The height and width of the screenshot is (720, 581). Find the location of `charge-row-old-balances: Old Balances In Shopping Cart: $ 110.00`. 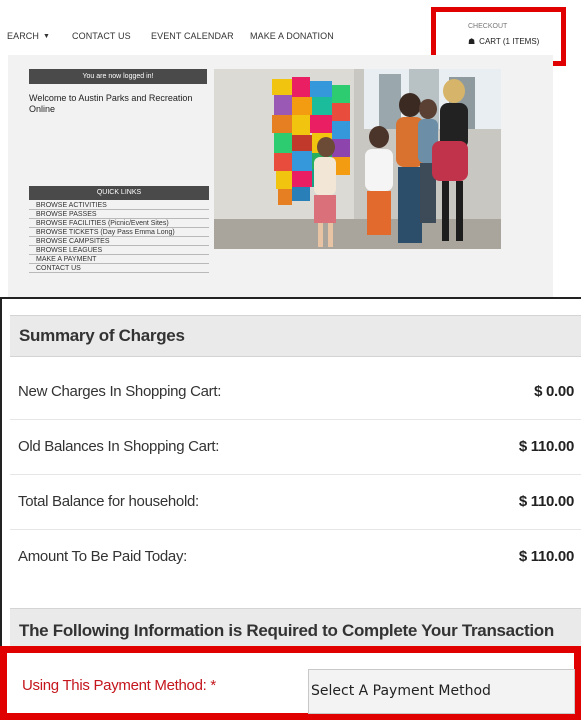

charge-row-old-balances: Old Balances In Shopping Cart: $ 110.00 is located at coordinates (295, 447).